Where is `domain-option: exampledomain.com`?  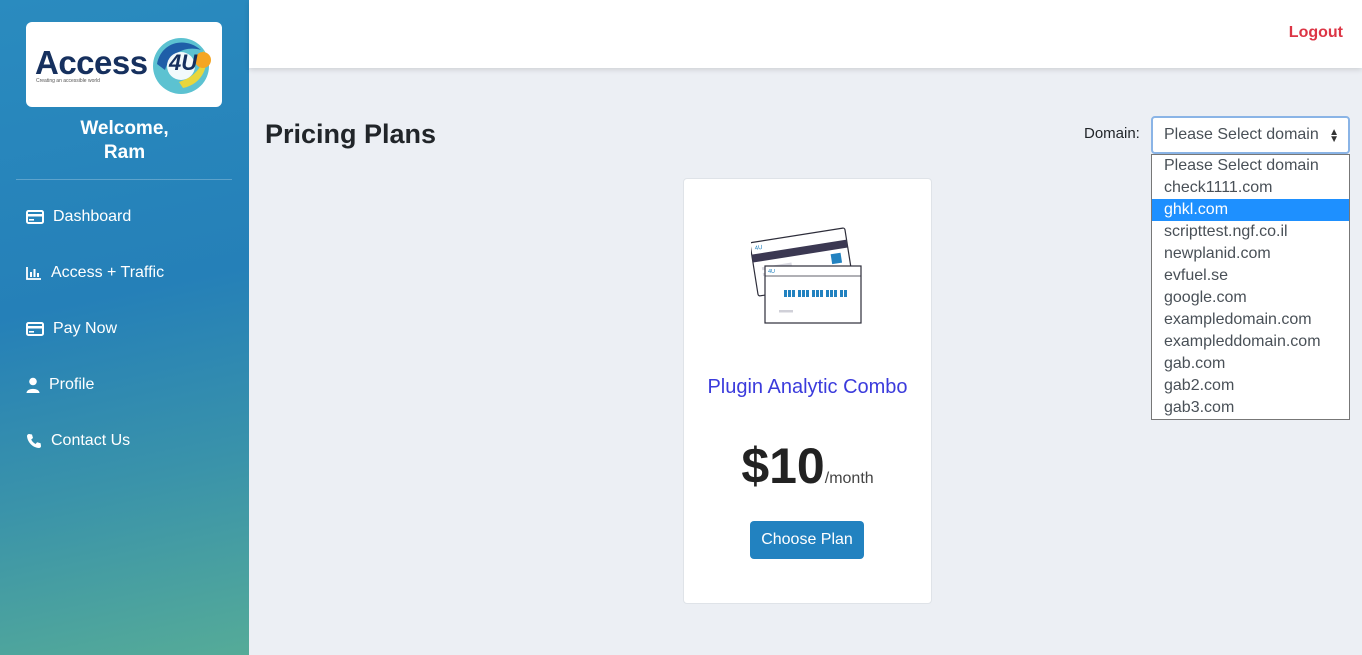
domain-option: exampledomain.com is located at coordinates (1250, 320).